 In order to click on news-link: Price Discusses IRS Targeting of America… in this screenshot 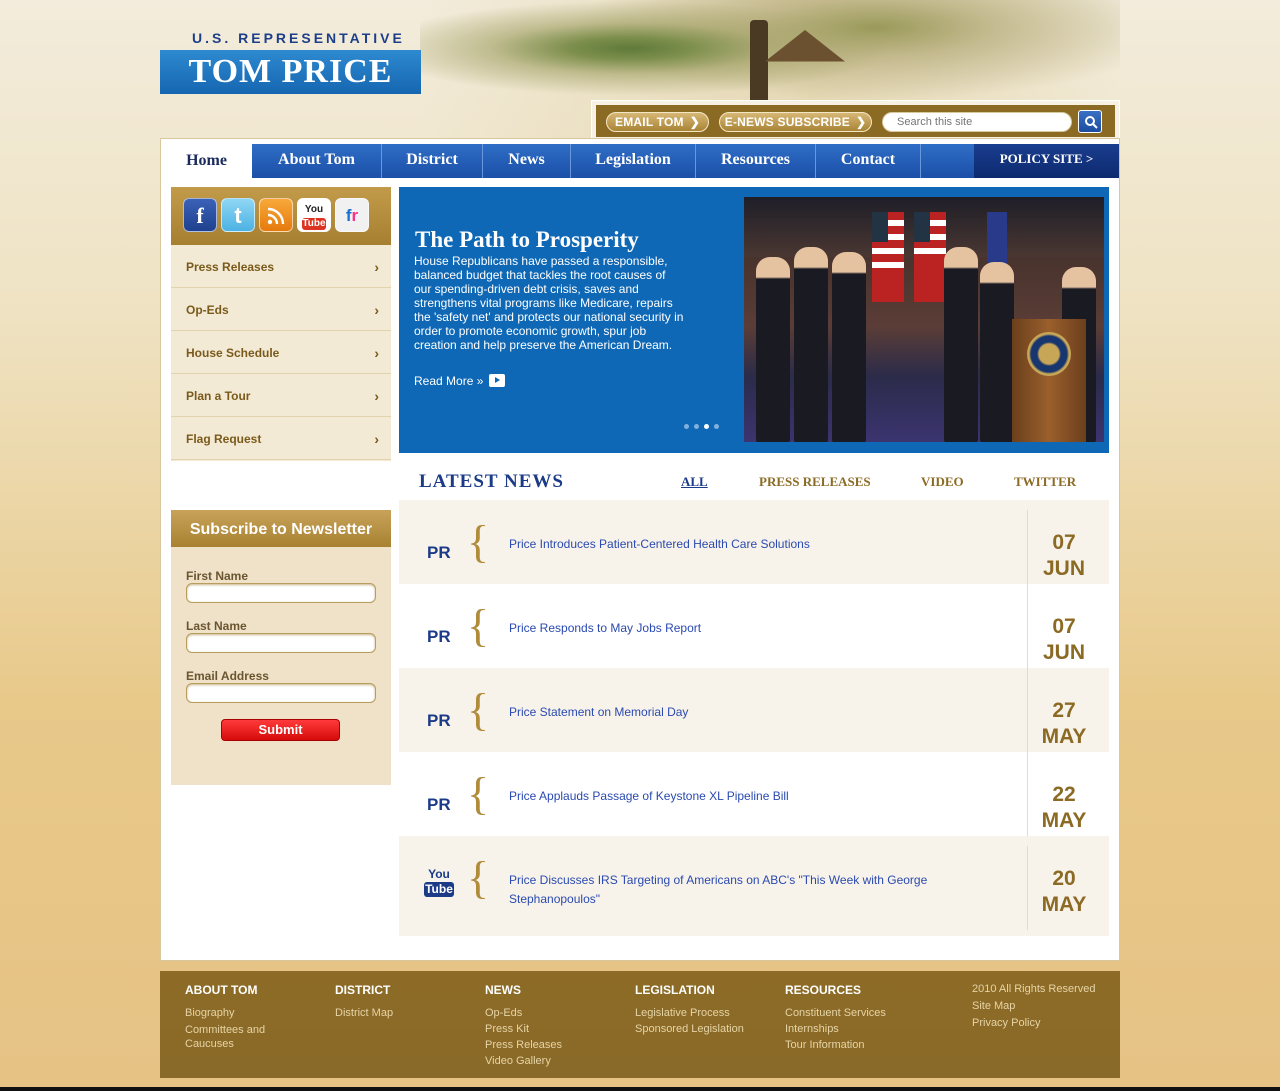, I will do `click(744, 890)`.